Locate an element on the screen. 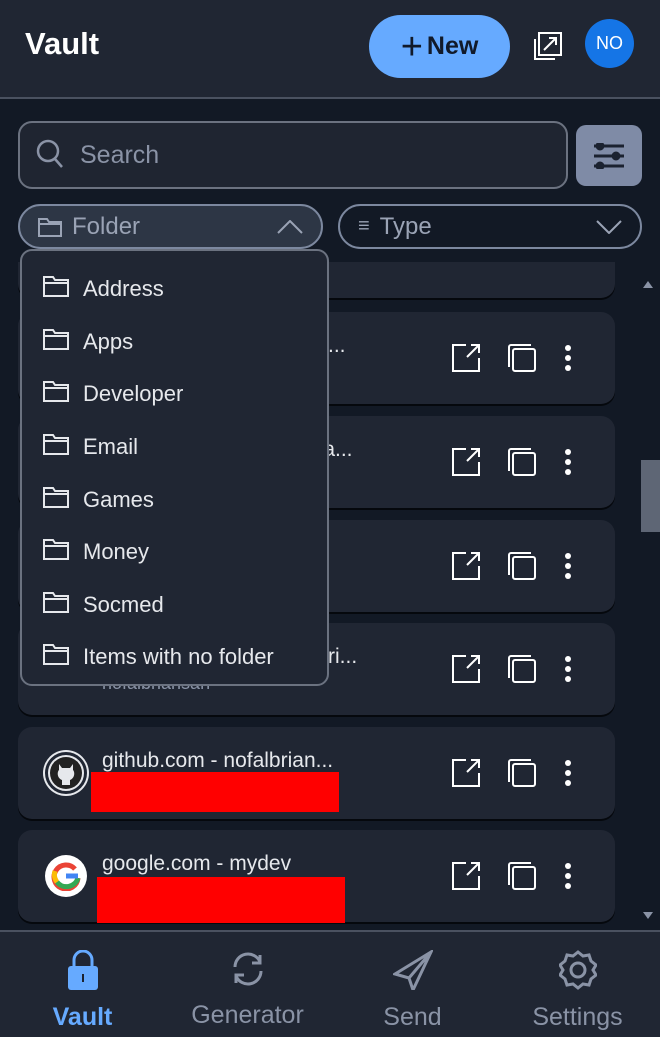 The height and width of the screenshot is (1037, 660). folder-option: Money is located at coordinates (174, 552).